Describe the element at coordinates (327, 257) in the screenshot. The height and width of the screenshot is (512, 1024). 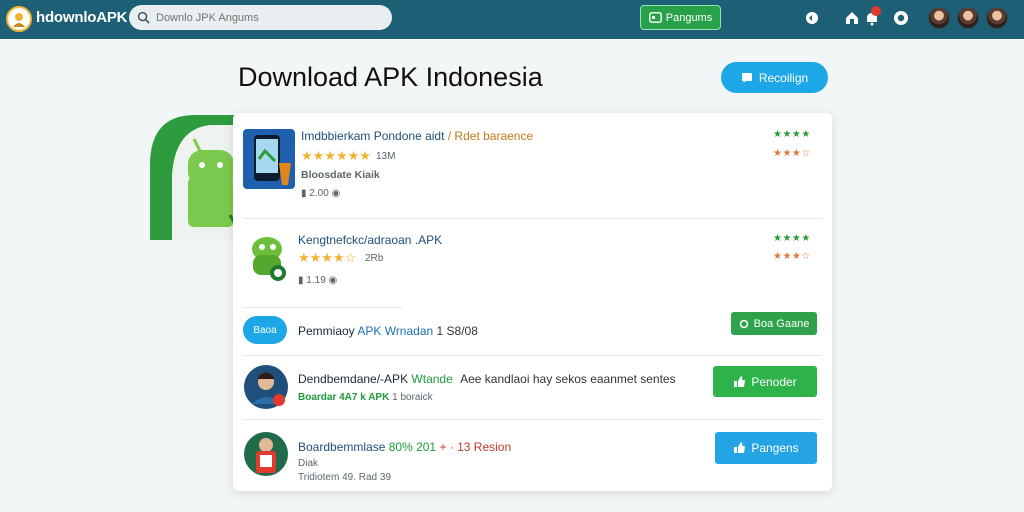
I see `rating-stars-icon: ★★★★☆` at that location.